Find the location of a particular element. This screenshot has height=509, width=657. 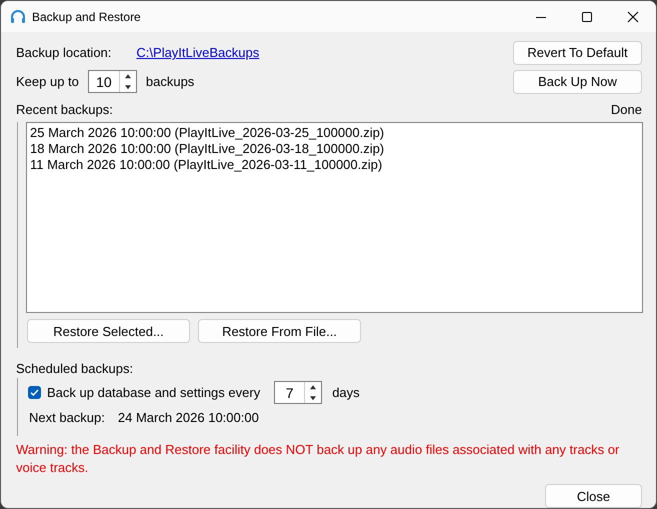

number-spinner: 7 is located at coordinates (298, 392).